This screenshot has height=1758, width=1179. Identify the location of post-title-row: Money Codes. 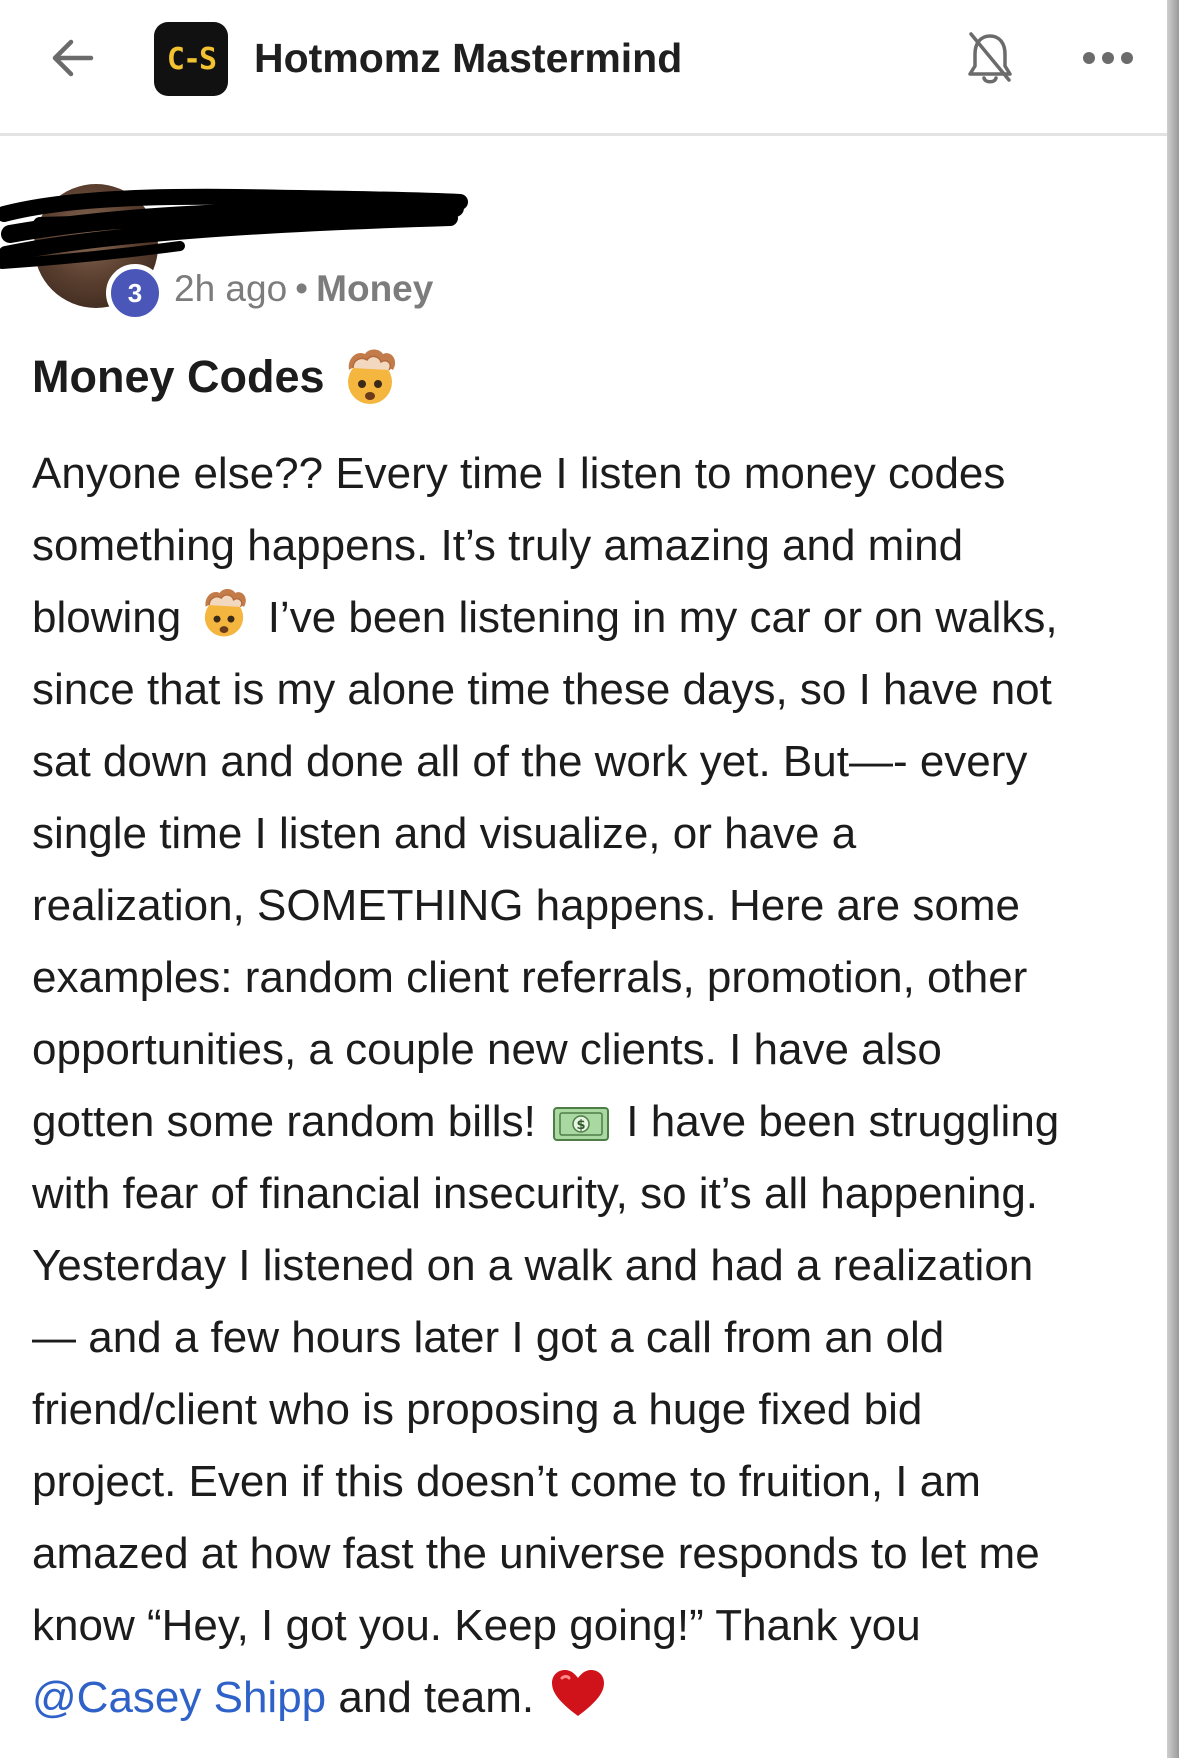
(216, 377).